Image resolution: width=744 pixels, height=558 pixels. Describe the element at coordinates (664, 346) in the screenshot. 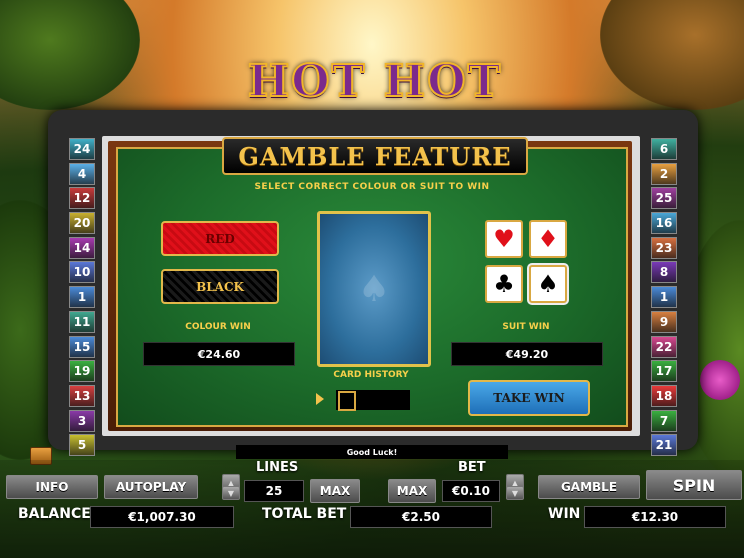

I see `payline-right-22: 22` at that location.